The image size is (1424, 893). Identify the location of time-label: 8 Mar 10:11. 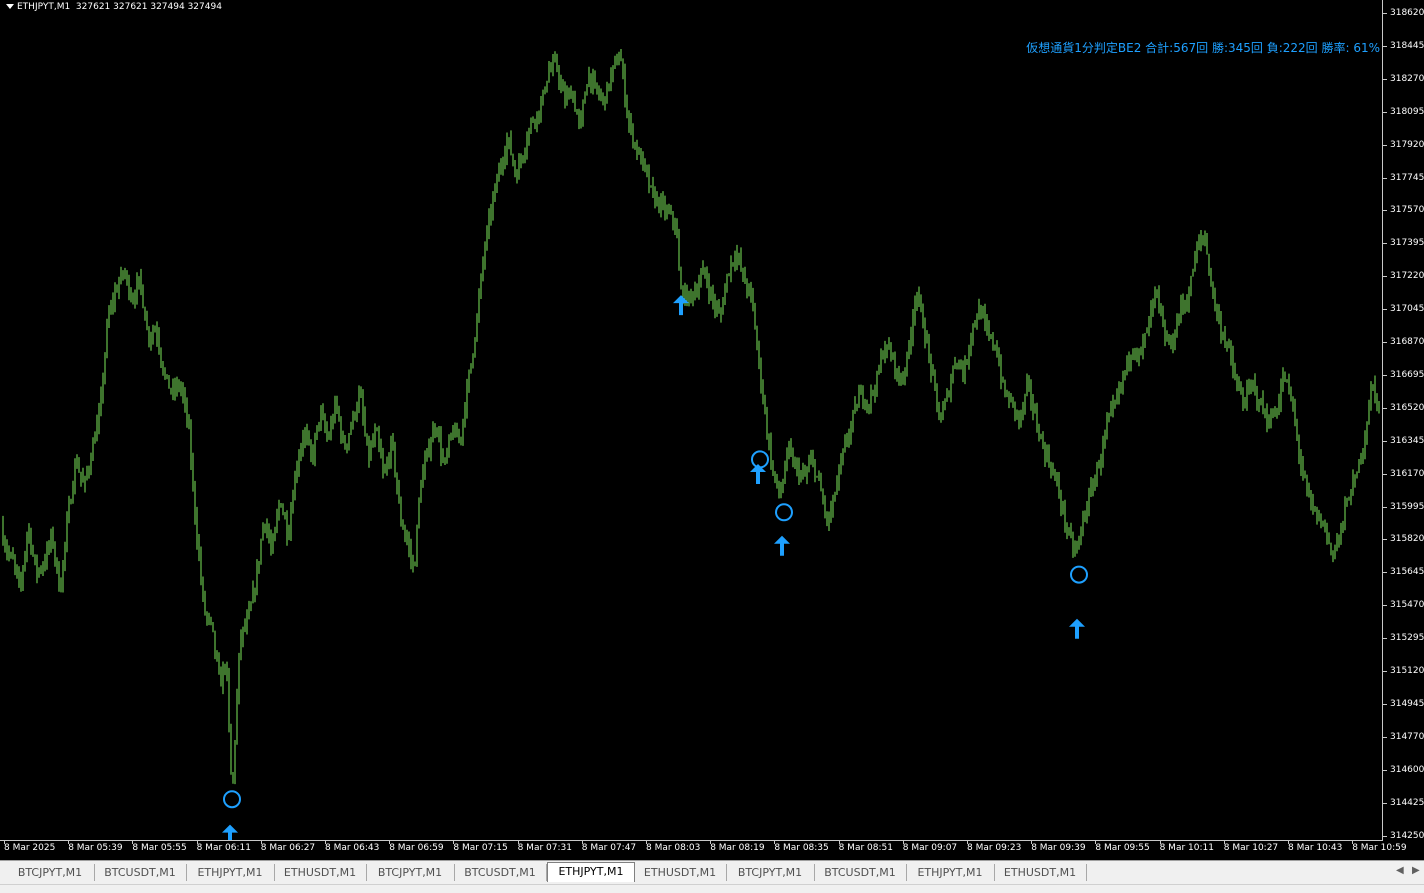
(1186, 848).